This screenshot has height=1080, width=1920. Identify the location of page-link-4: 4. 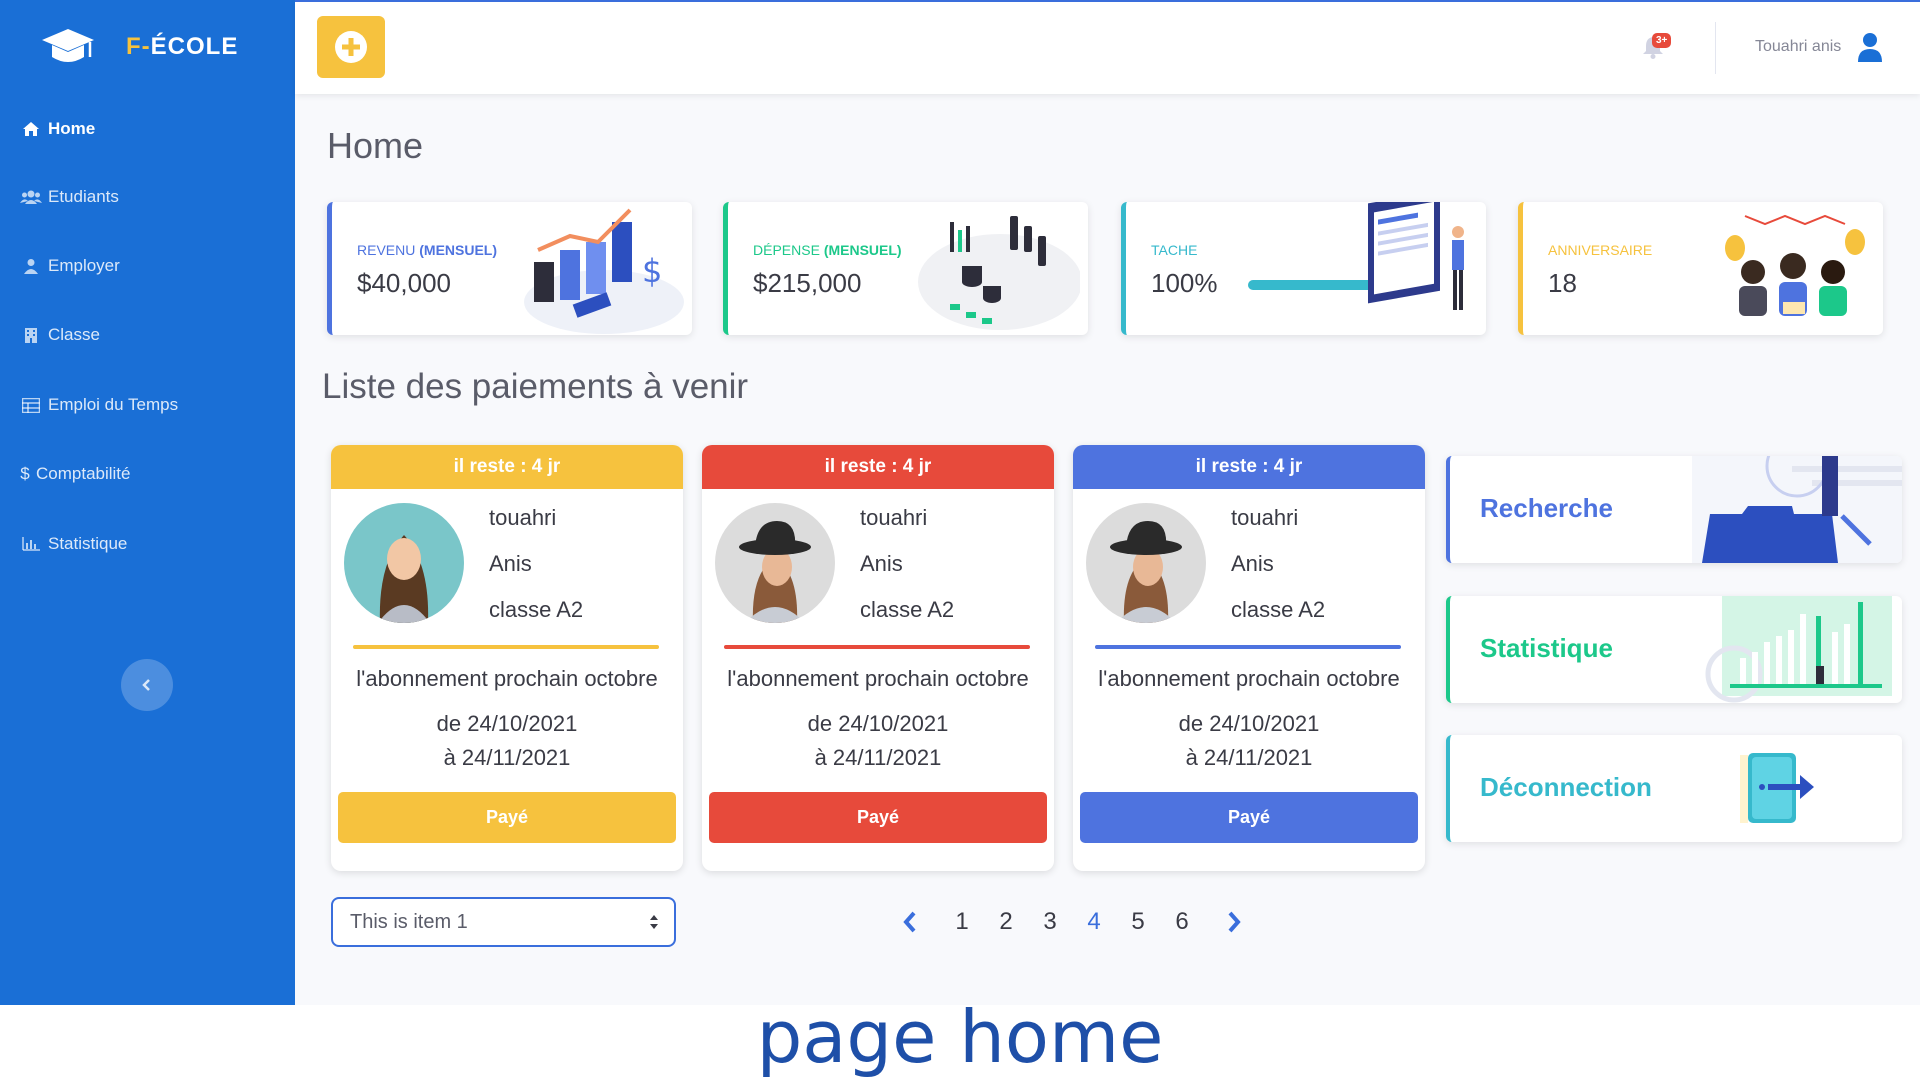
(1094, 922).